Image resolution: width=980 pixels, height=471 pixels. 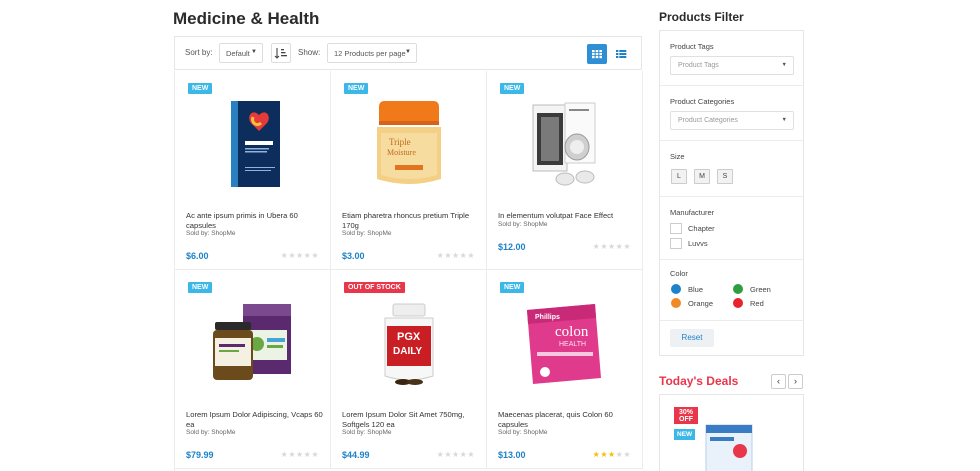 I want to click on svg-text: Triple, so click(x=400, y=142).